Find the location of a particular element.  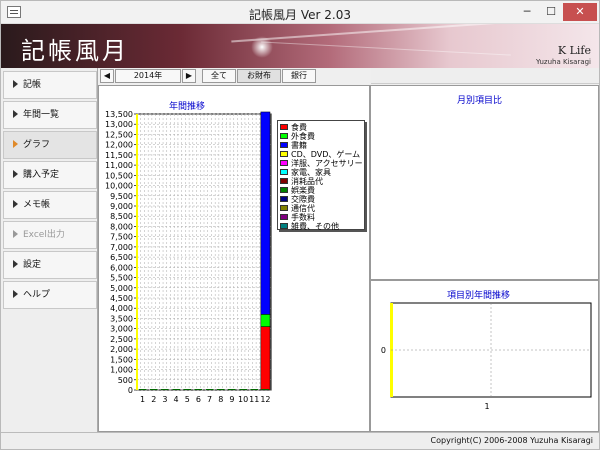

y-tick-label: 10,500 is located at coordinates (119, 175).